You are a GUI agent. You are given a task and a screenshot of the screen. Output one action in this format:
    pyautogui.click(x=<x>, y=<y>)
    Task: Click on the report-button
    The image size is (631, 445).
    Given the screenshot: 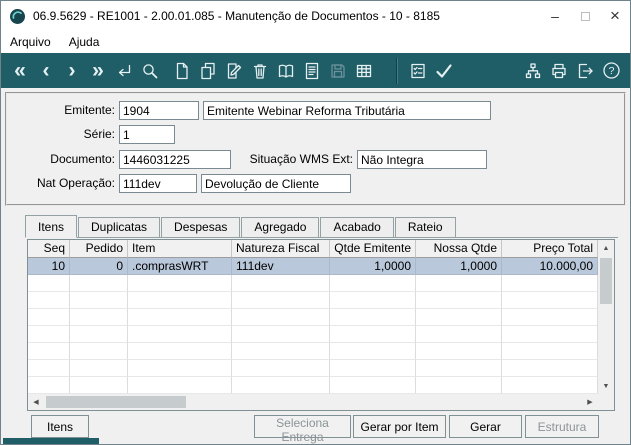 What is the action you would take?
    pyautogui.click(x=312, y=71)
    